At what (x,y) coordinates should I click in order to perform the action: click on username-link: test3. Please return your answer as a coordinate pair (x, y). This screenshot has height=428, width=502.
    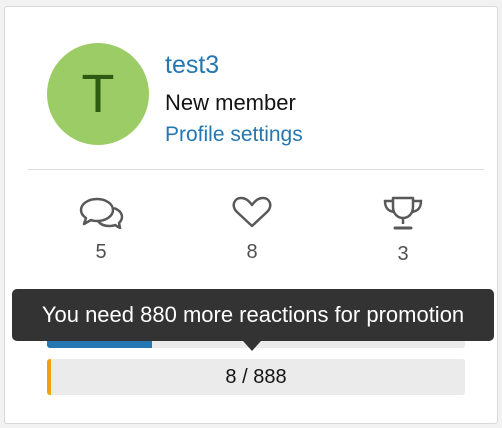
    Looking at the image, I should click on (192, 65).